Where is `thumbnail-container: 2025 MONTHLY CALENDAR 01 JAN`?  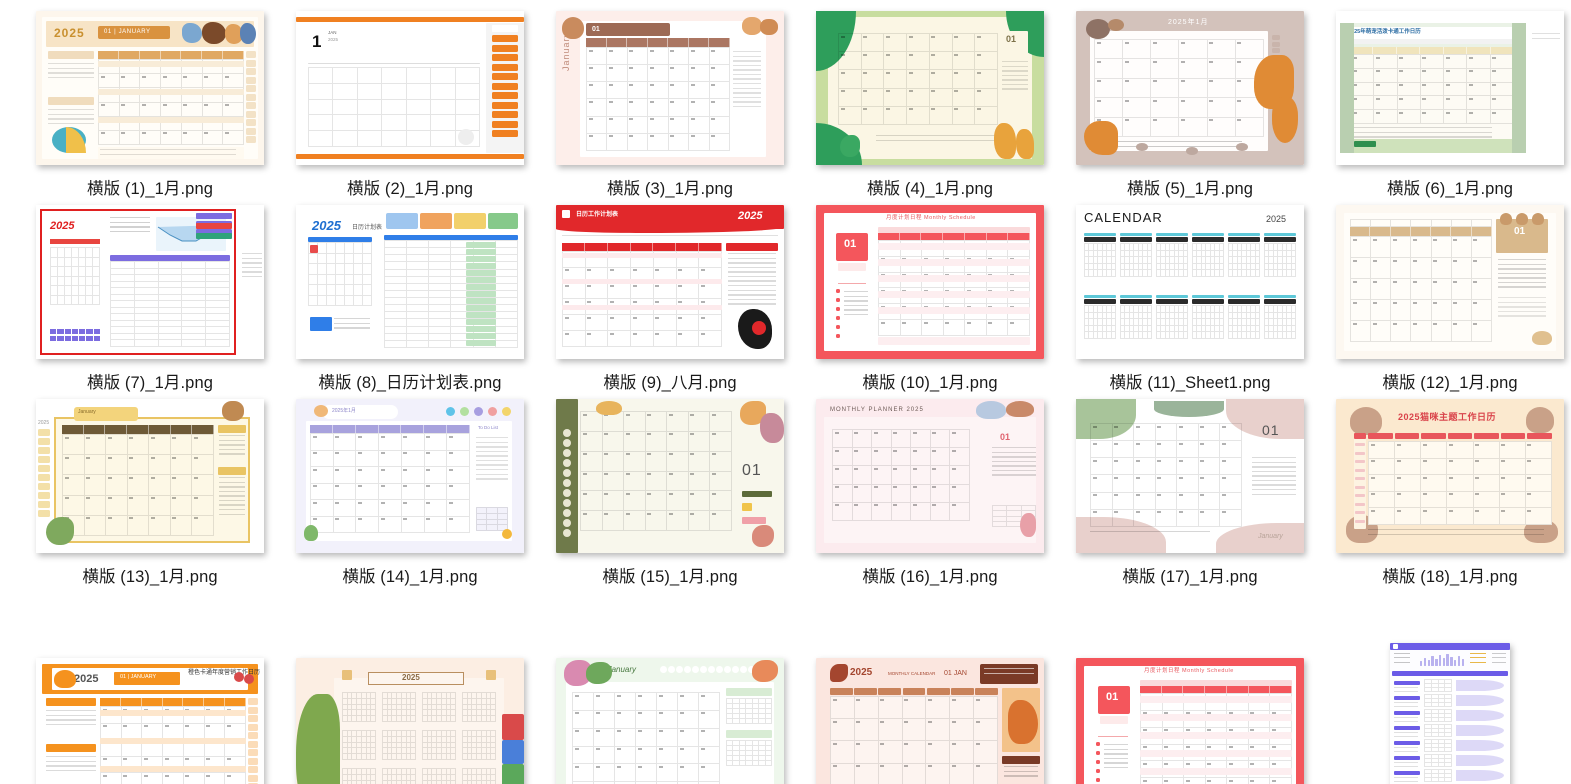 thumbnail-container: 2025 MONTHLY CALENDAR 01 JAN is located at coordinates (930, 719).